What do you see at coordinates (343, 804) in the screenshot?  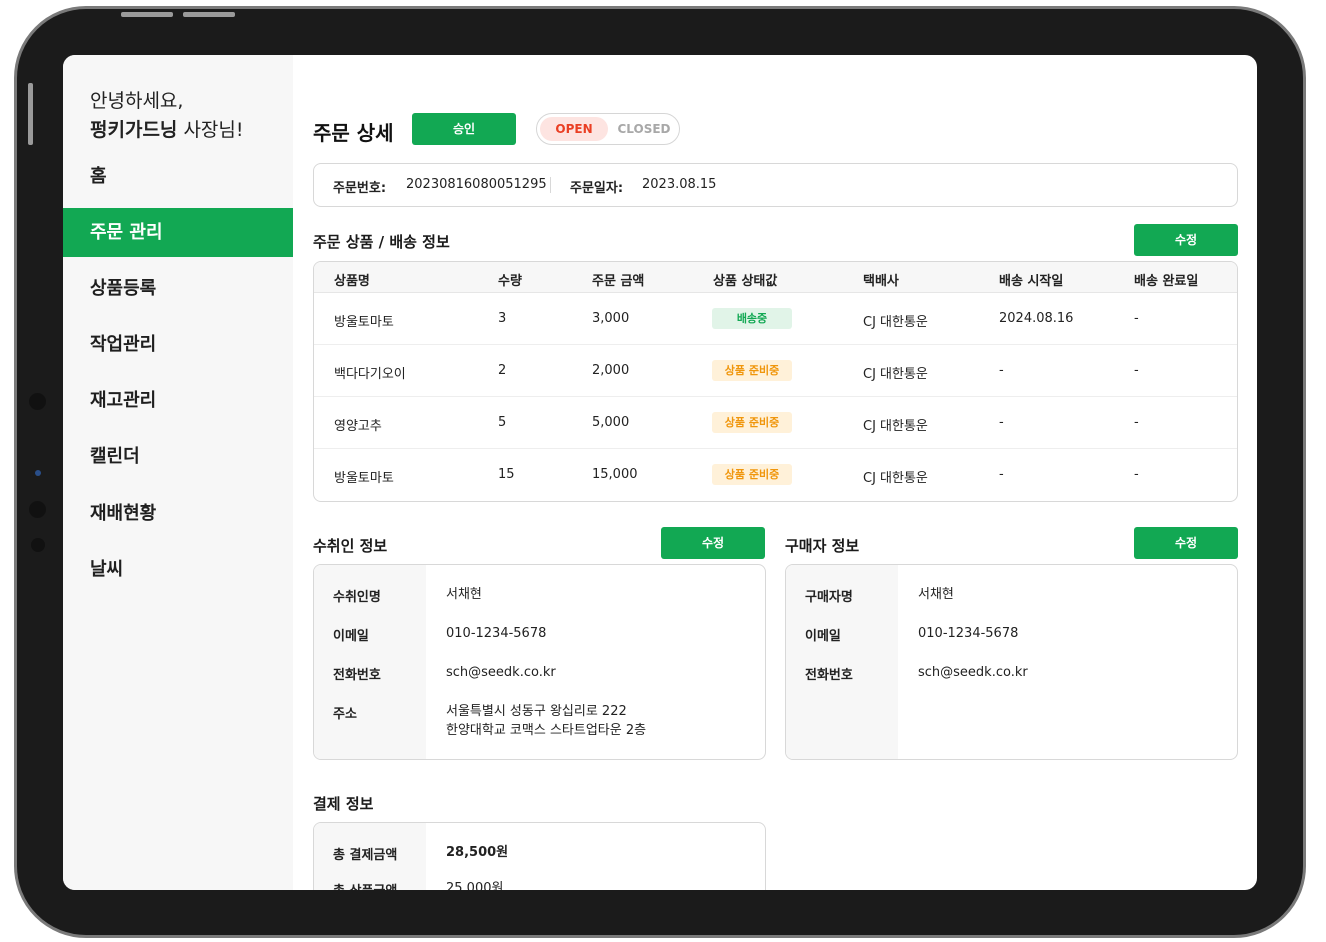 I see `payment-section-title: 결제 정보` at bounding box center [343, 804].